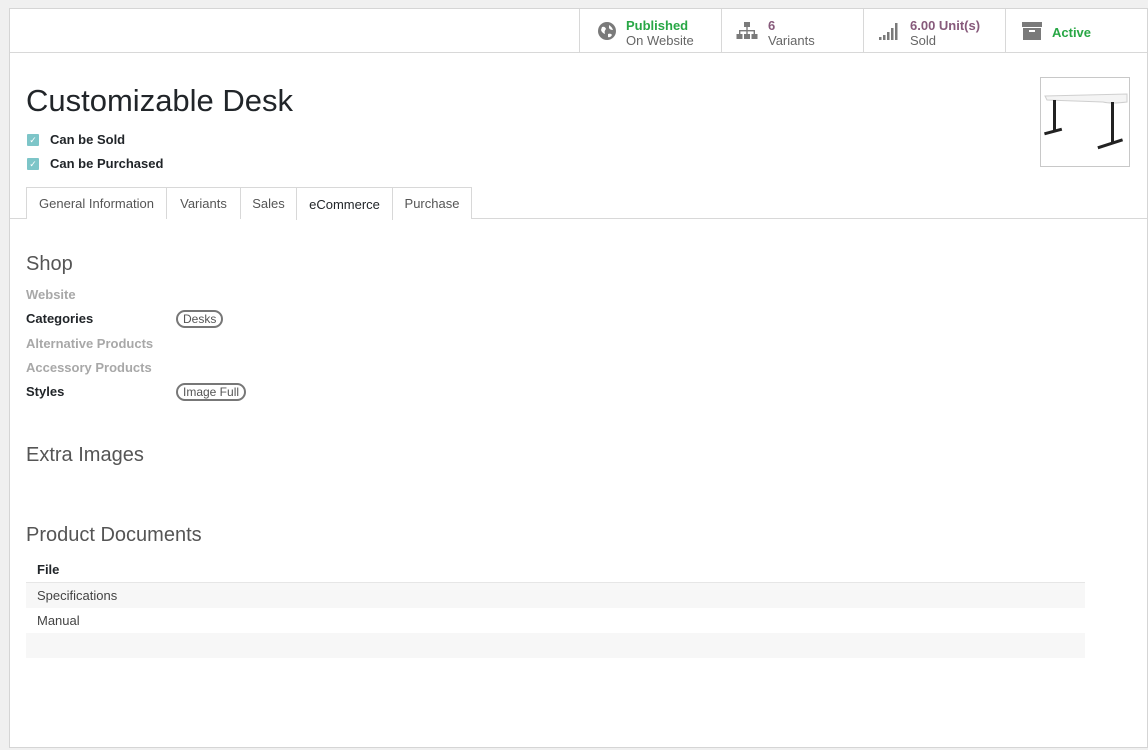  Describe the element at coordinates (1032, 31) in the screenshot. I see `archive-icon` at that location.